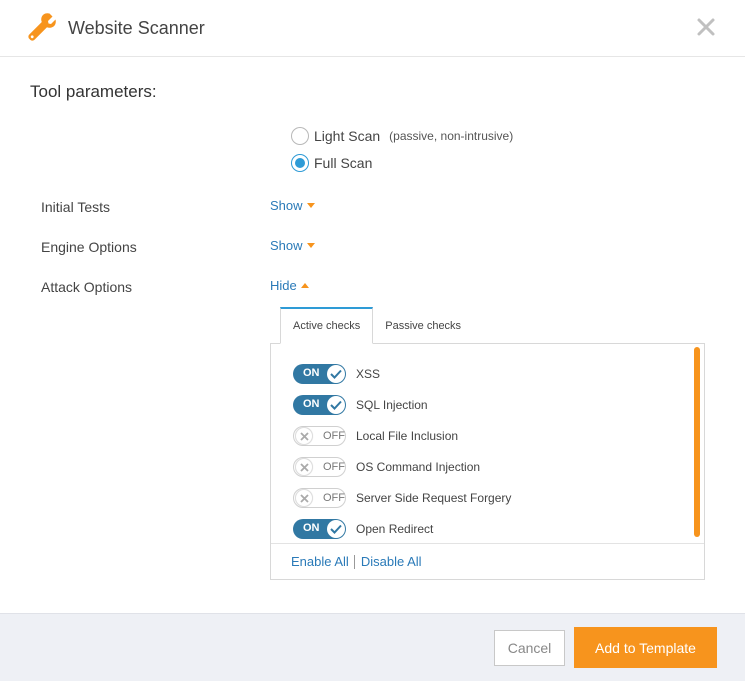  Describe the element at coordinates (392, 405) in the screenshot. I see `check-name: SQL Injection` at that location.